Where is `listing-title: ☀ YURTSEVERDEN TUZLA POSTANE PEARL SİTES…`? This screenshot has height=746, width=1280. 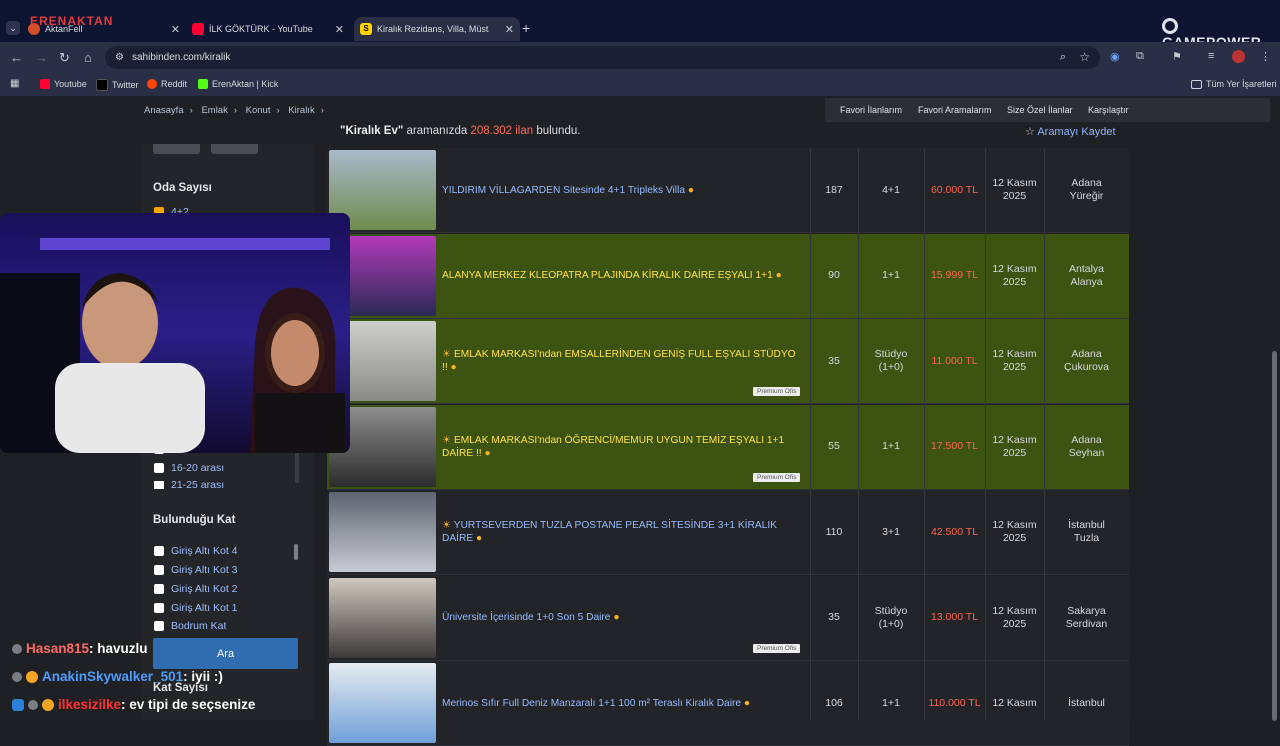
listing-title: ☀ YURTSEVERDEN TUZLA POSTANE PEARL SİTES… is located at coordinates (622, 532).